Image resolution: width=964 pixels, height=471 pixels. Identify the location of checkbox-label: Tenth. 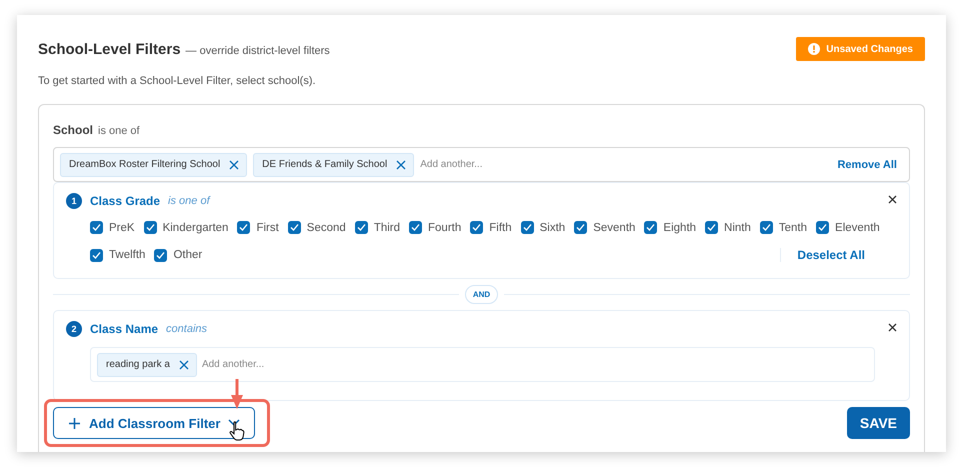
(793, 228).